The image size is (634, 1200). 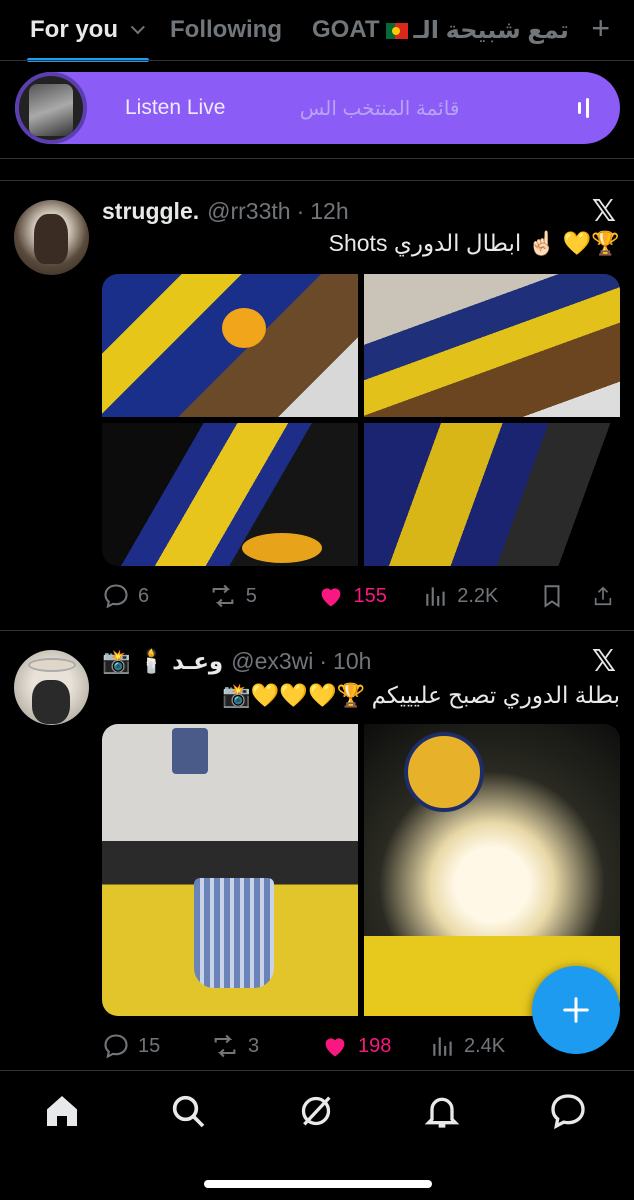 I want to click on listen-live-label: Listen Live, so click(x=175, y=107).